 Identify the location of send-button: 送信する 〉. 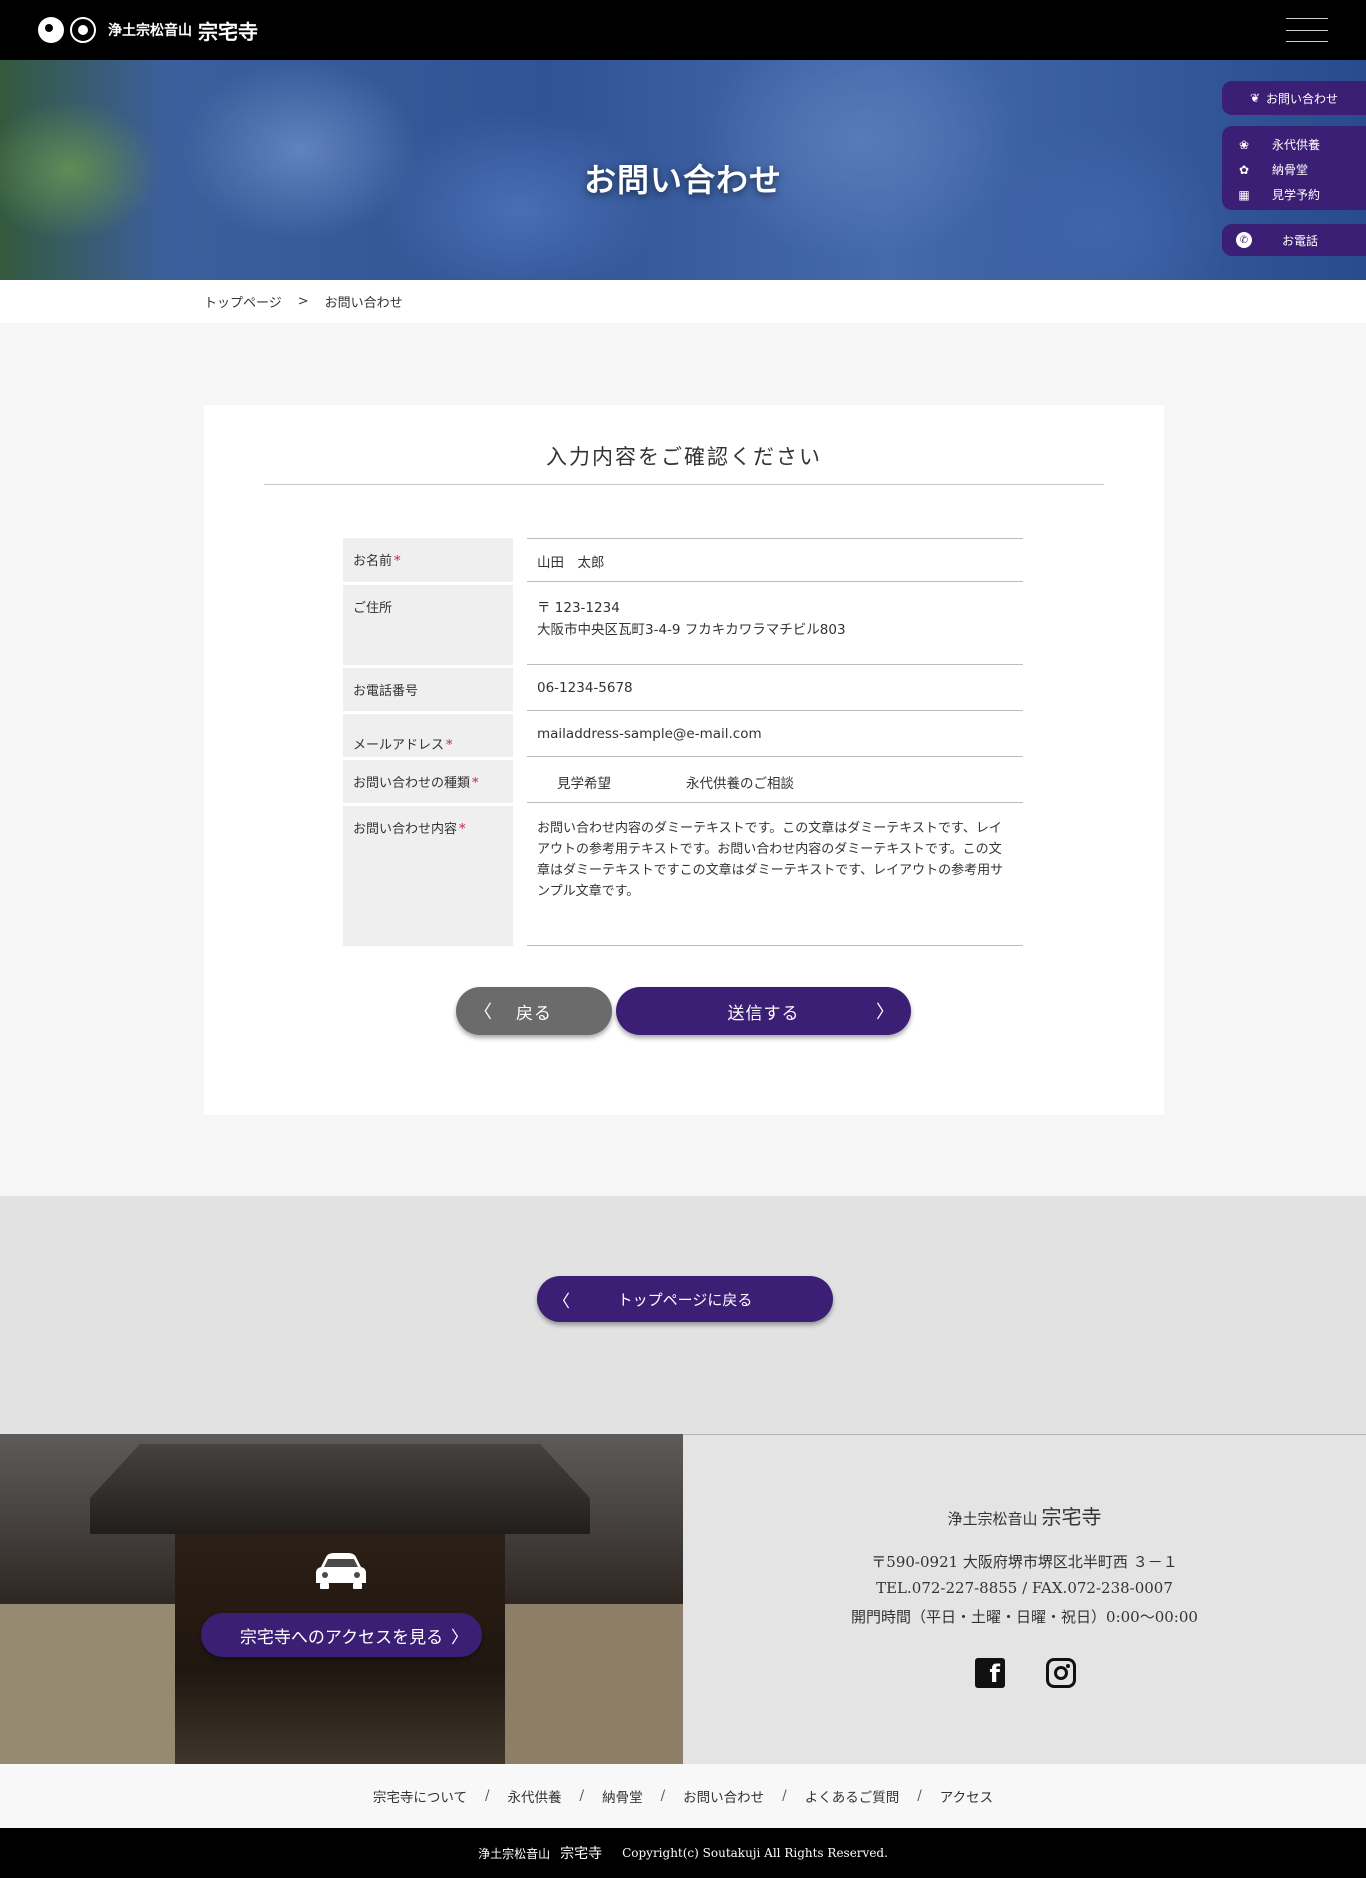
(763, 1011).